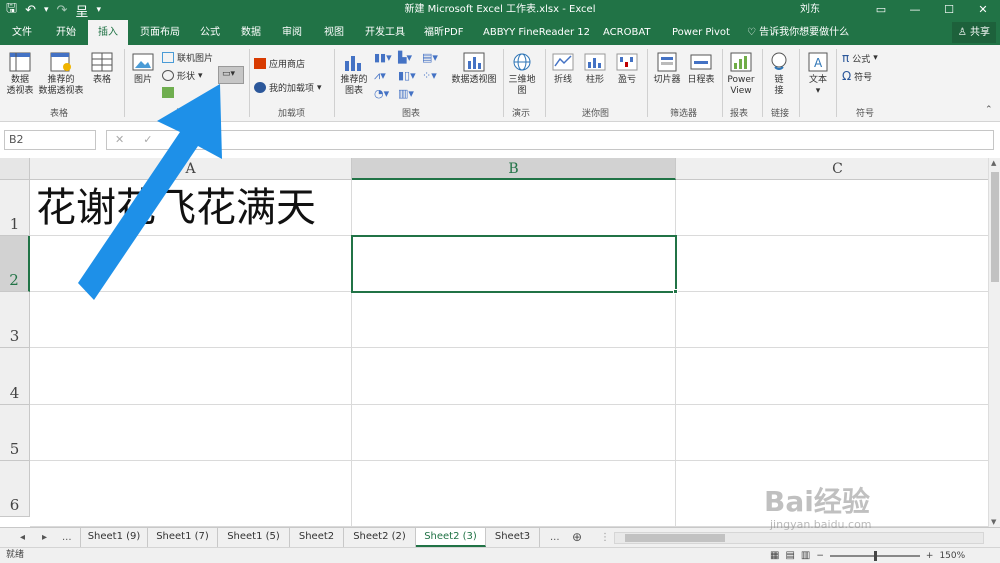 The height and width of the screenshot is (563, 1000). I want to click on annotation-arrow-icon, so click(150, 192).